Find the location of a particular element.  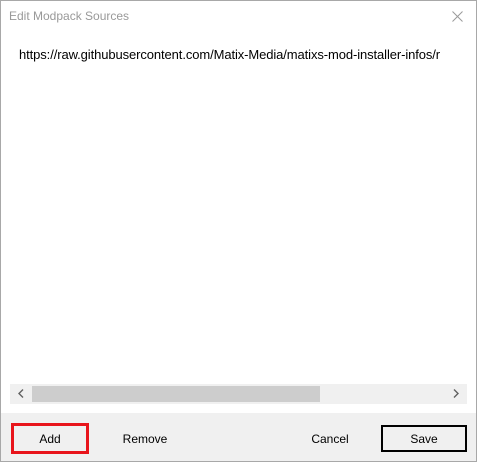

window-title: Edit Modpack Sources is located at coordinates (69, 16).